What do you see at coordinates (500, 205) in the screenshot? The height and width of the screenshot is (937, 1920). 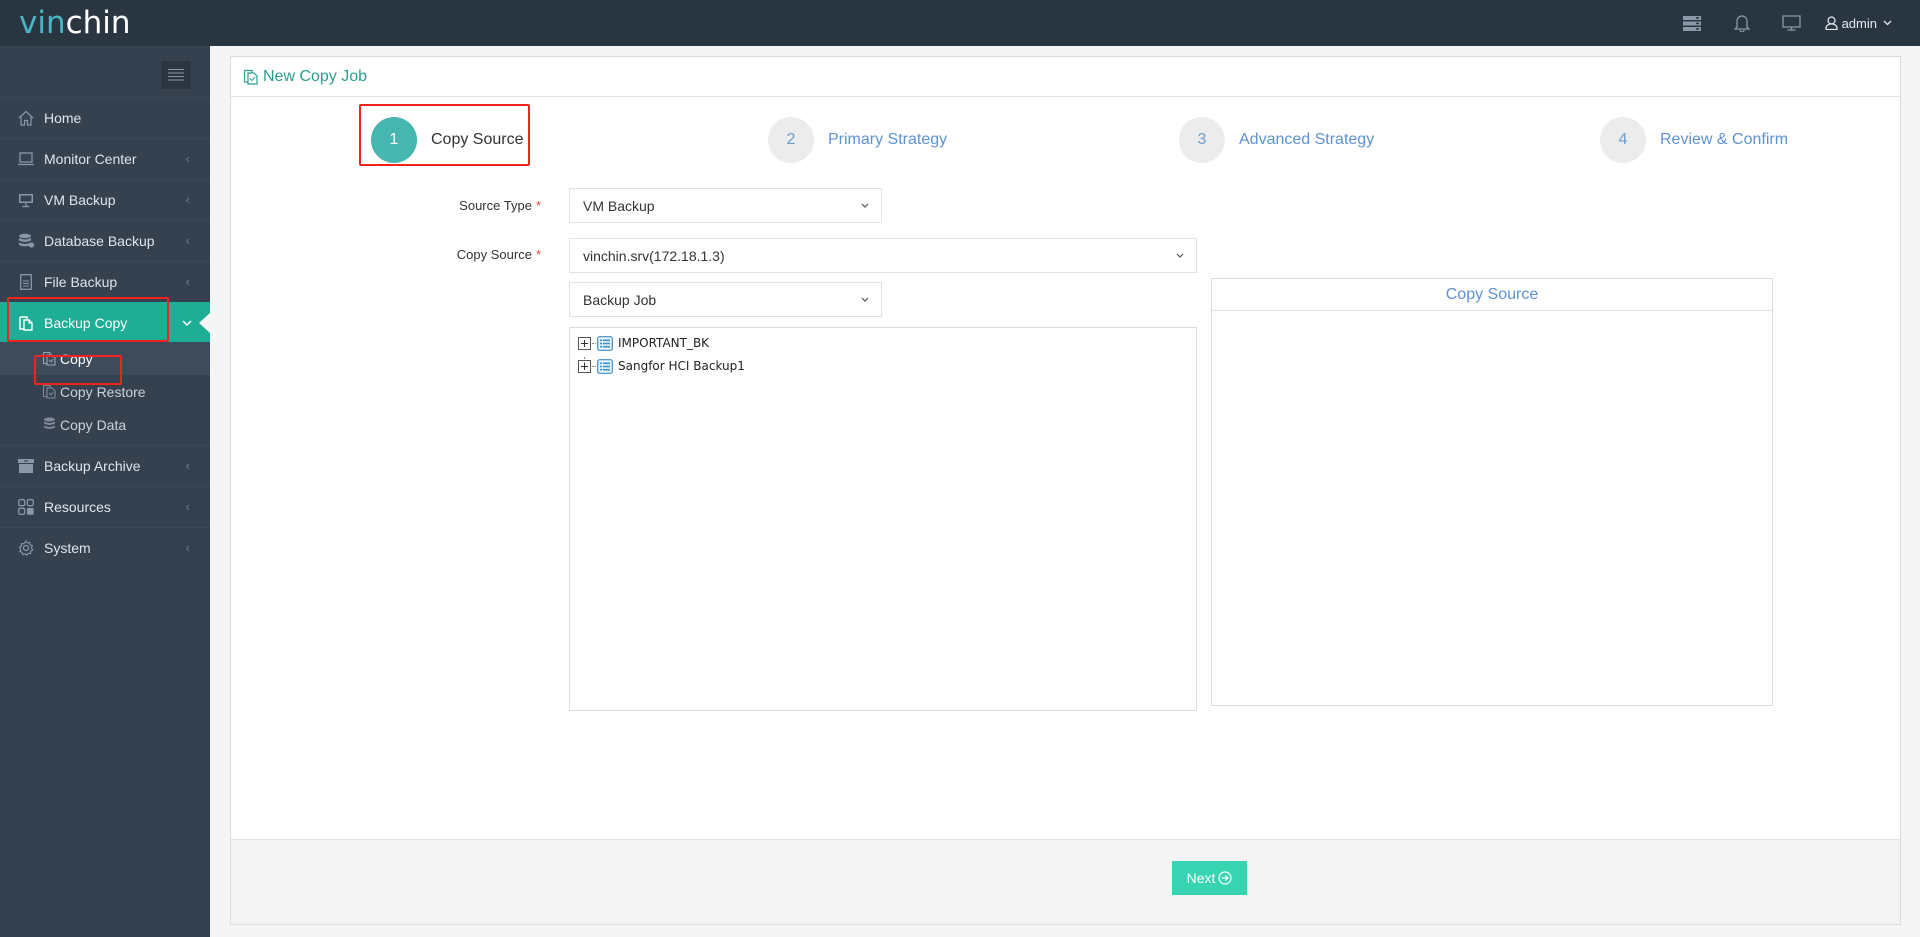 I see `source-type-label: Source Type *` at bounding box center [500, 205].